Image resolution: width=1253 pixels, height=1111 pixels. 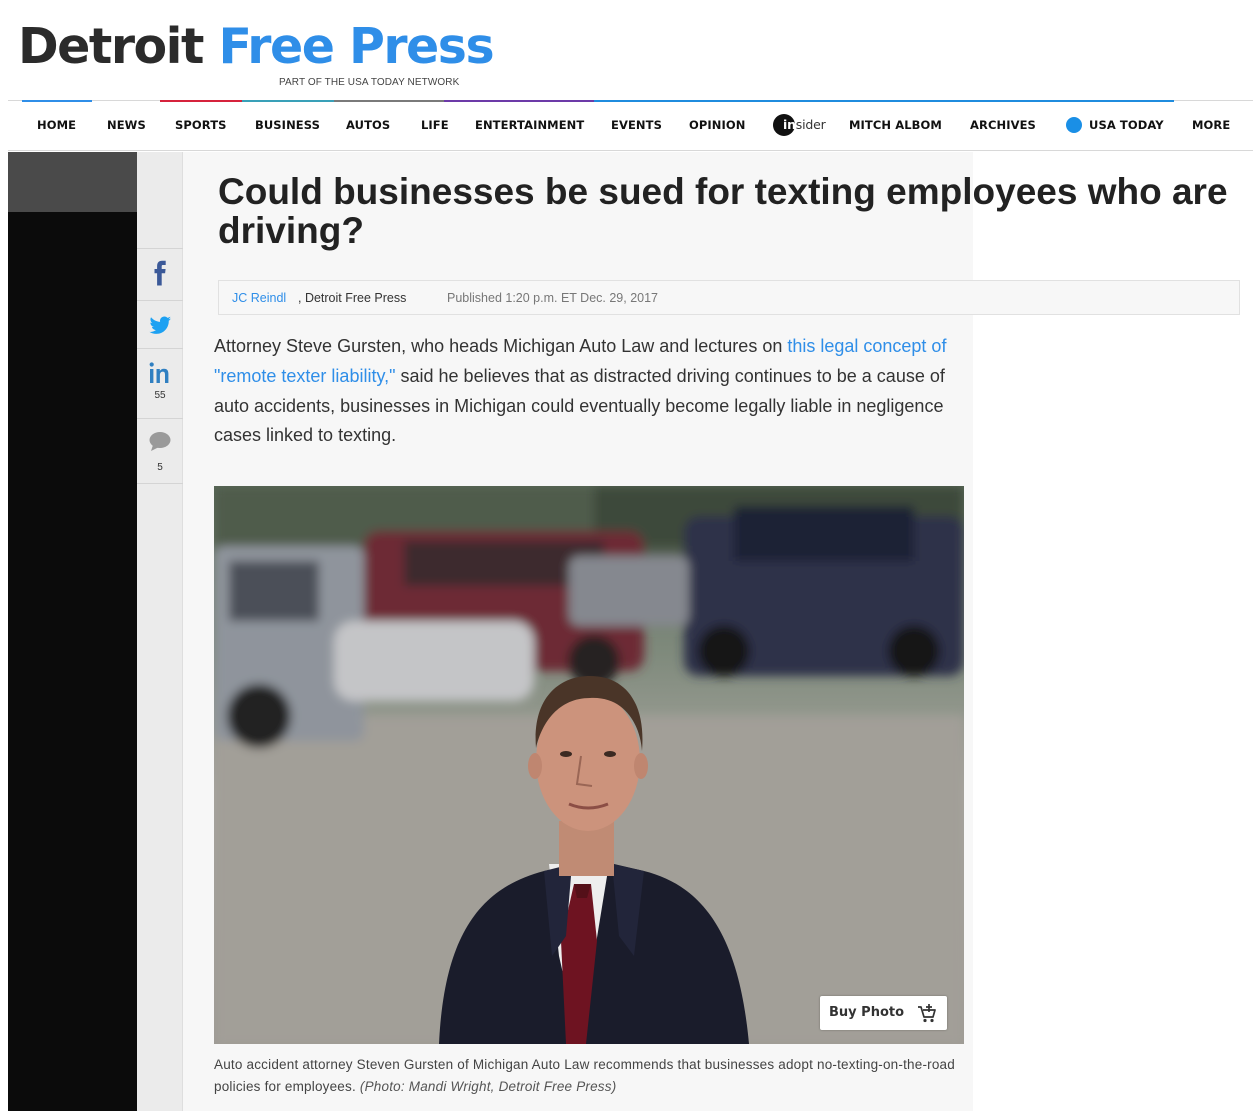 What do you see at coordinates (72, 182) in the screenshot?
I see `left-rail-header` at bounding box center [72, 182].